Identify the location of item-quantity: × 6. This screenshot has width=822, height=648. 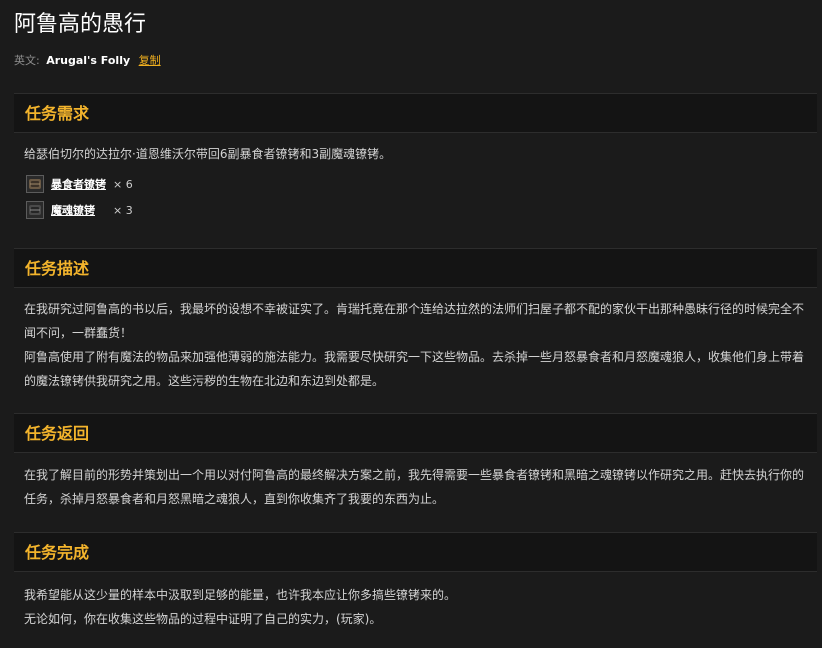
(123, 184).